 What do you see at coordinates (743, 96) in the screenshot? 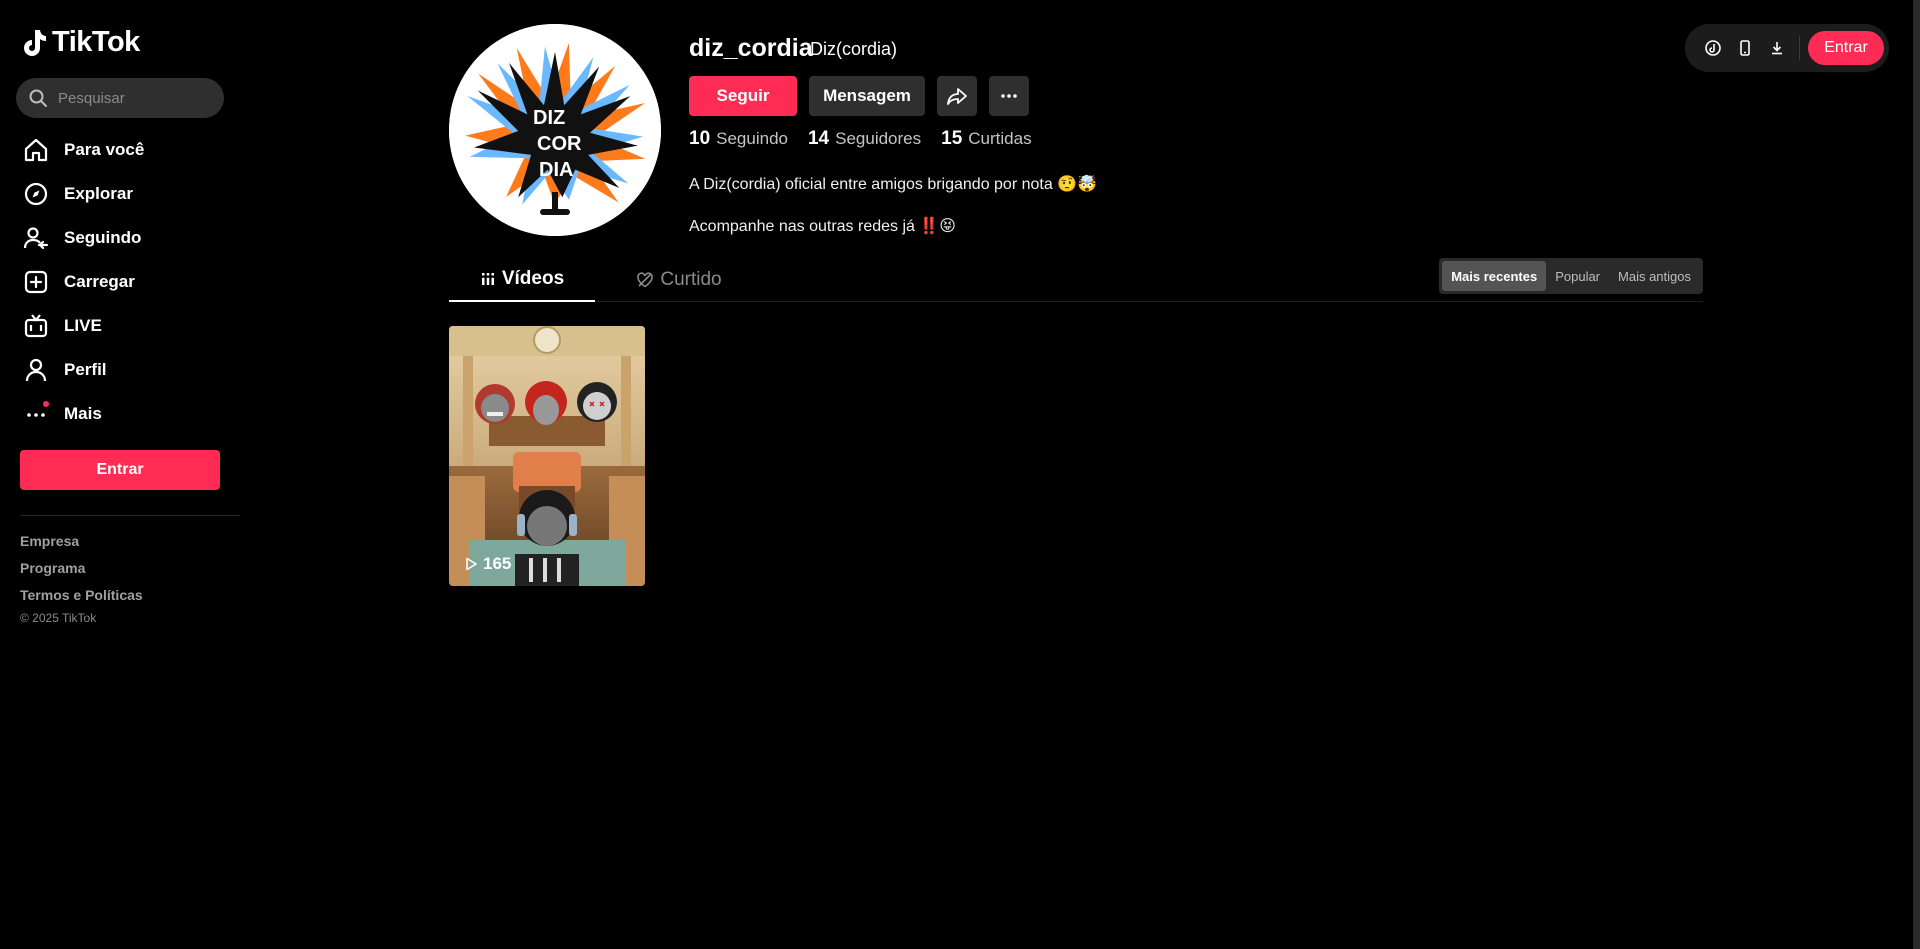
I see `follow-button: Seguir` at bounding box center [743, 96].